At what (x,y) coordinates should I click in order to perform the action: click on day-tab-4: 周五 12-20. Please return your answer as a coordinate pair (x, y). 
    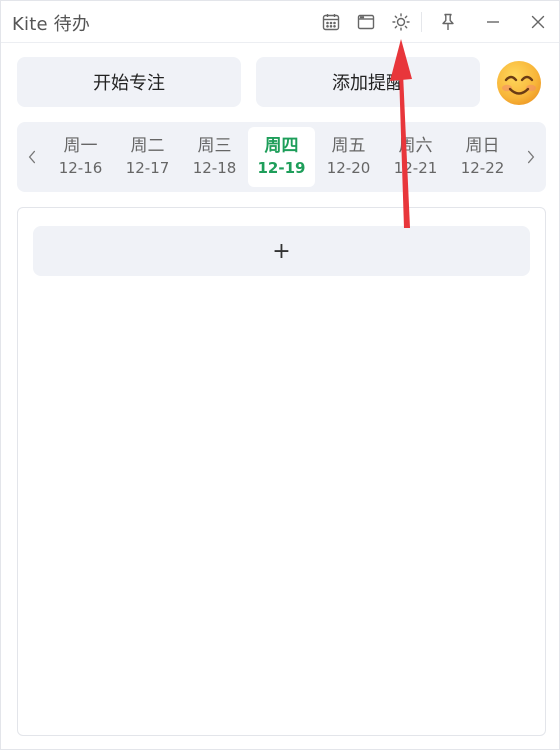
    Looking at the image, I should click on (348, 157).